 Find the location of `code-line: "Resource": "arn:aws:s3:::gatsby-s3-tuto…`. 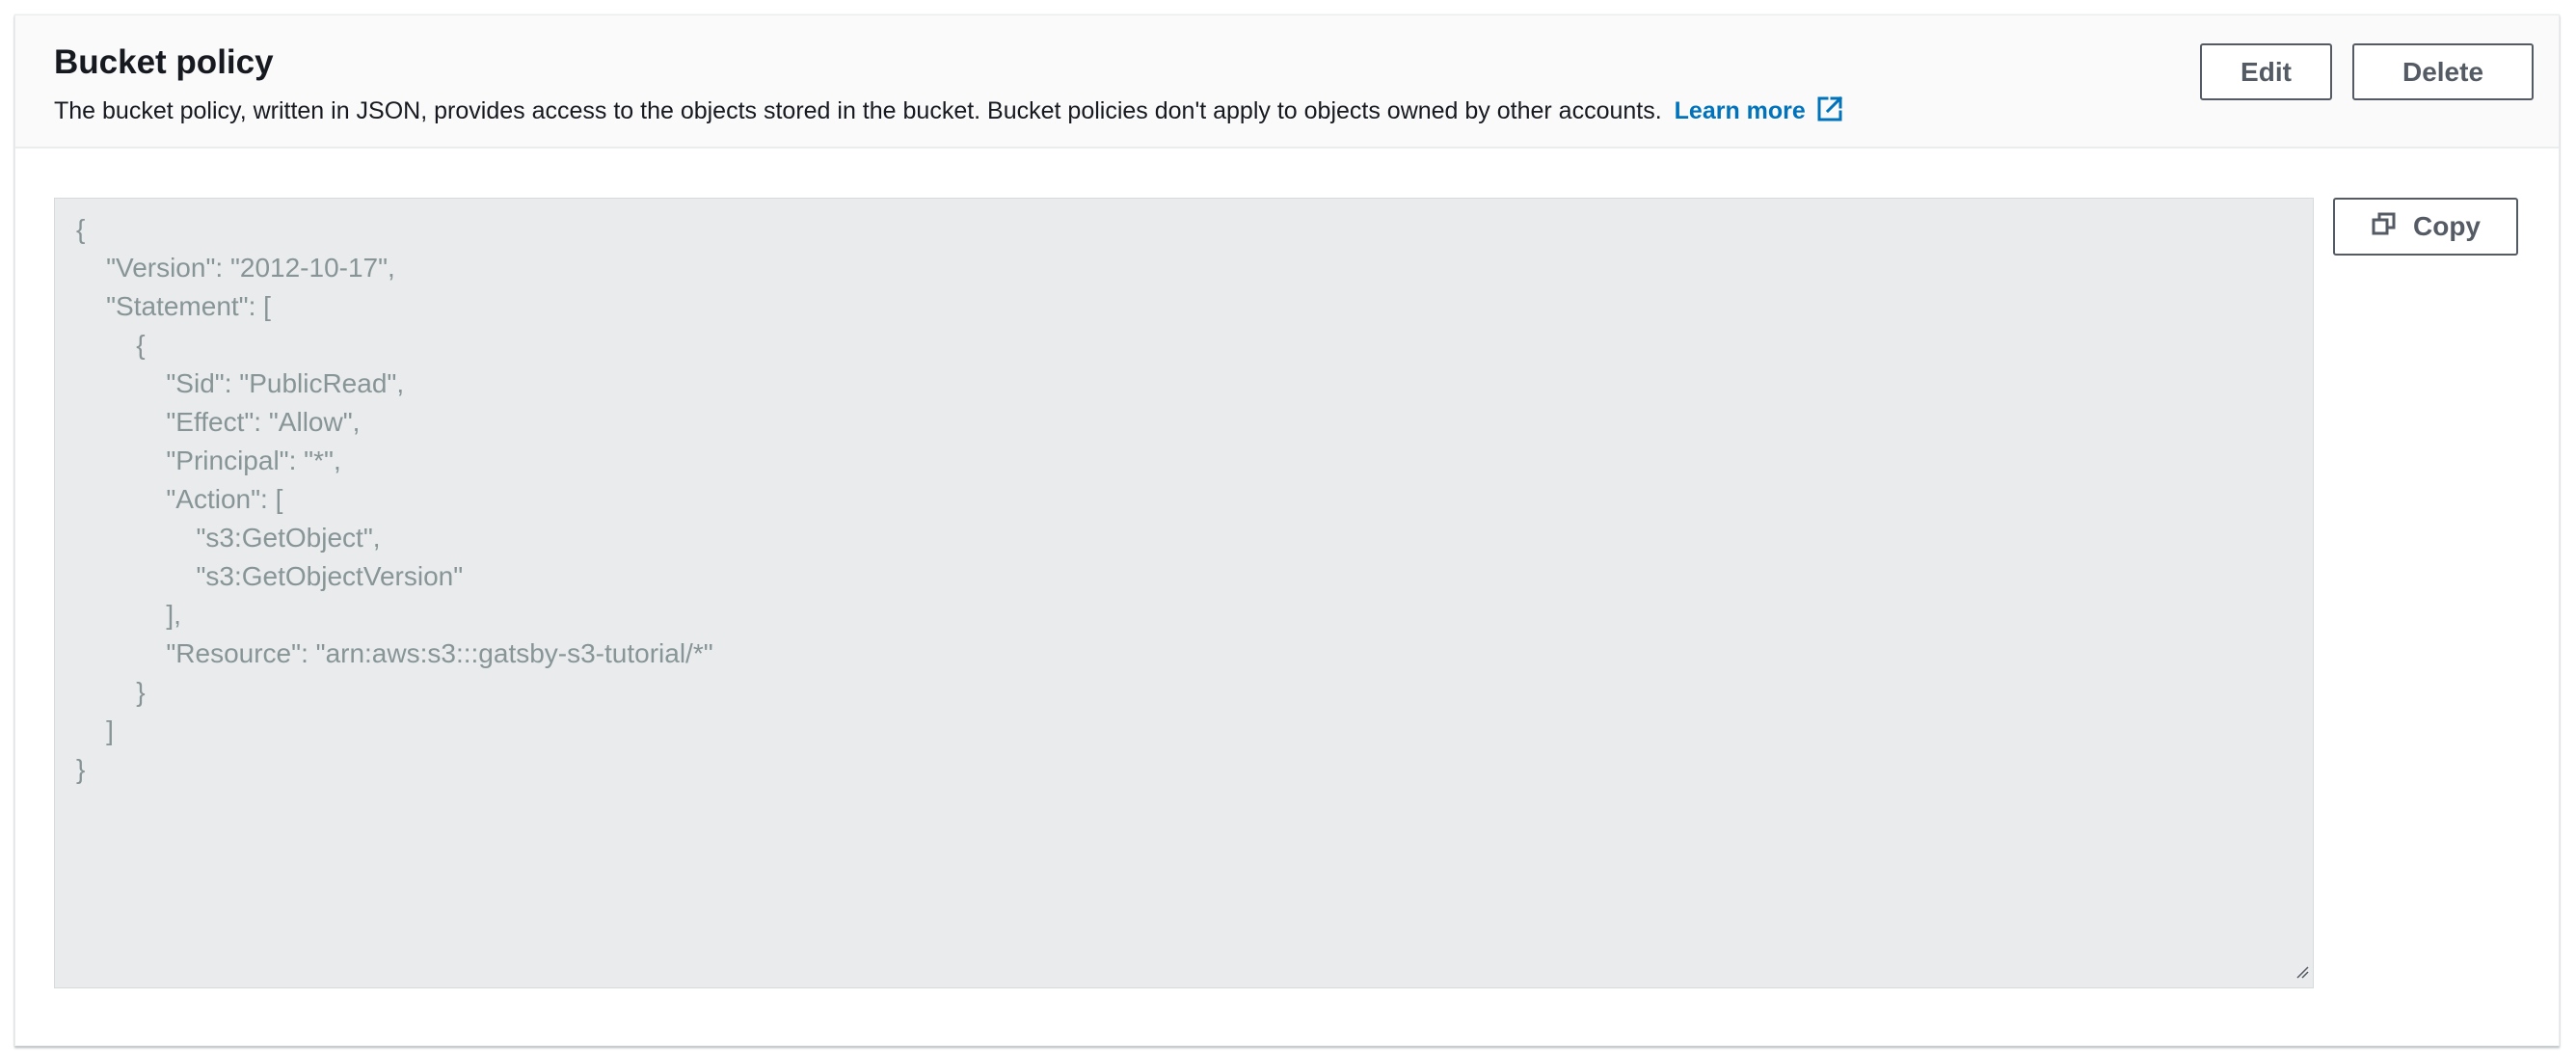

code-line: "Resource": "arn:aws:s3:::gatsby-s3-tuto… is located at coordinates (395, 653).